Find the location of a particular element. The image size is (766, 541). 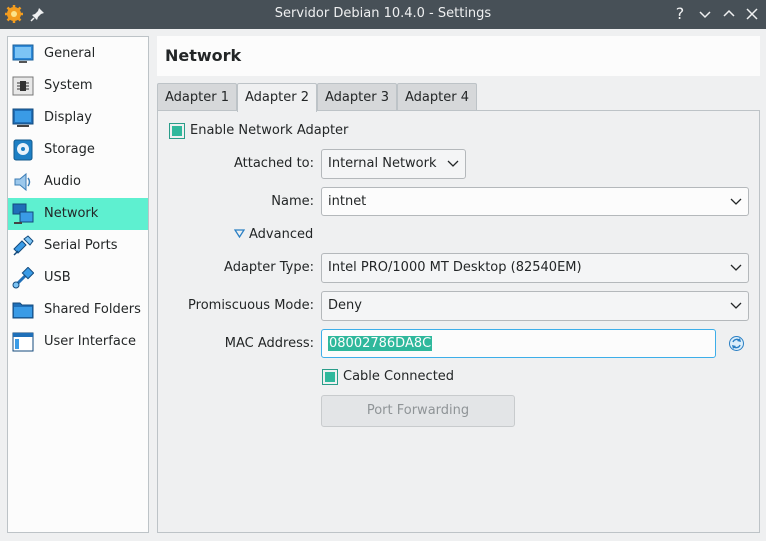

general-icon is located at coordinates (23, 53).